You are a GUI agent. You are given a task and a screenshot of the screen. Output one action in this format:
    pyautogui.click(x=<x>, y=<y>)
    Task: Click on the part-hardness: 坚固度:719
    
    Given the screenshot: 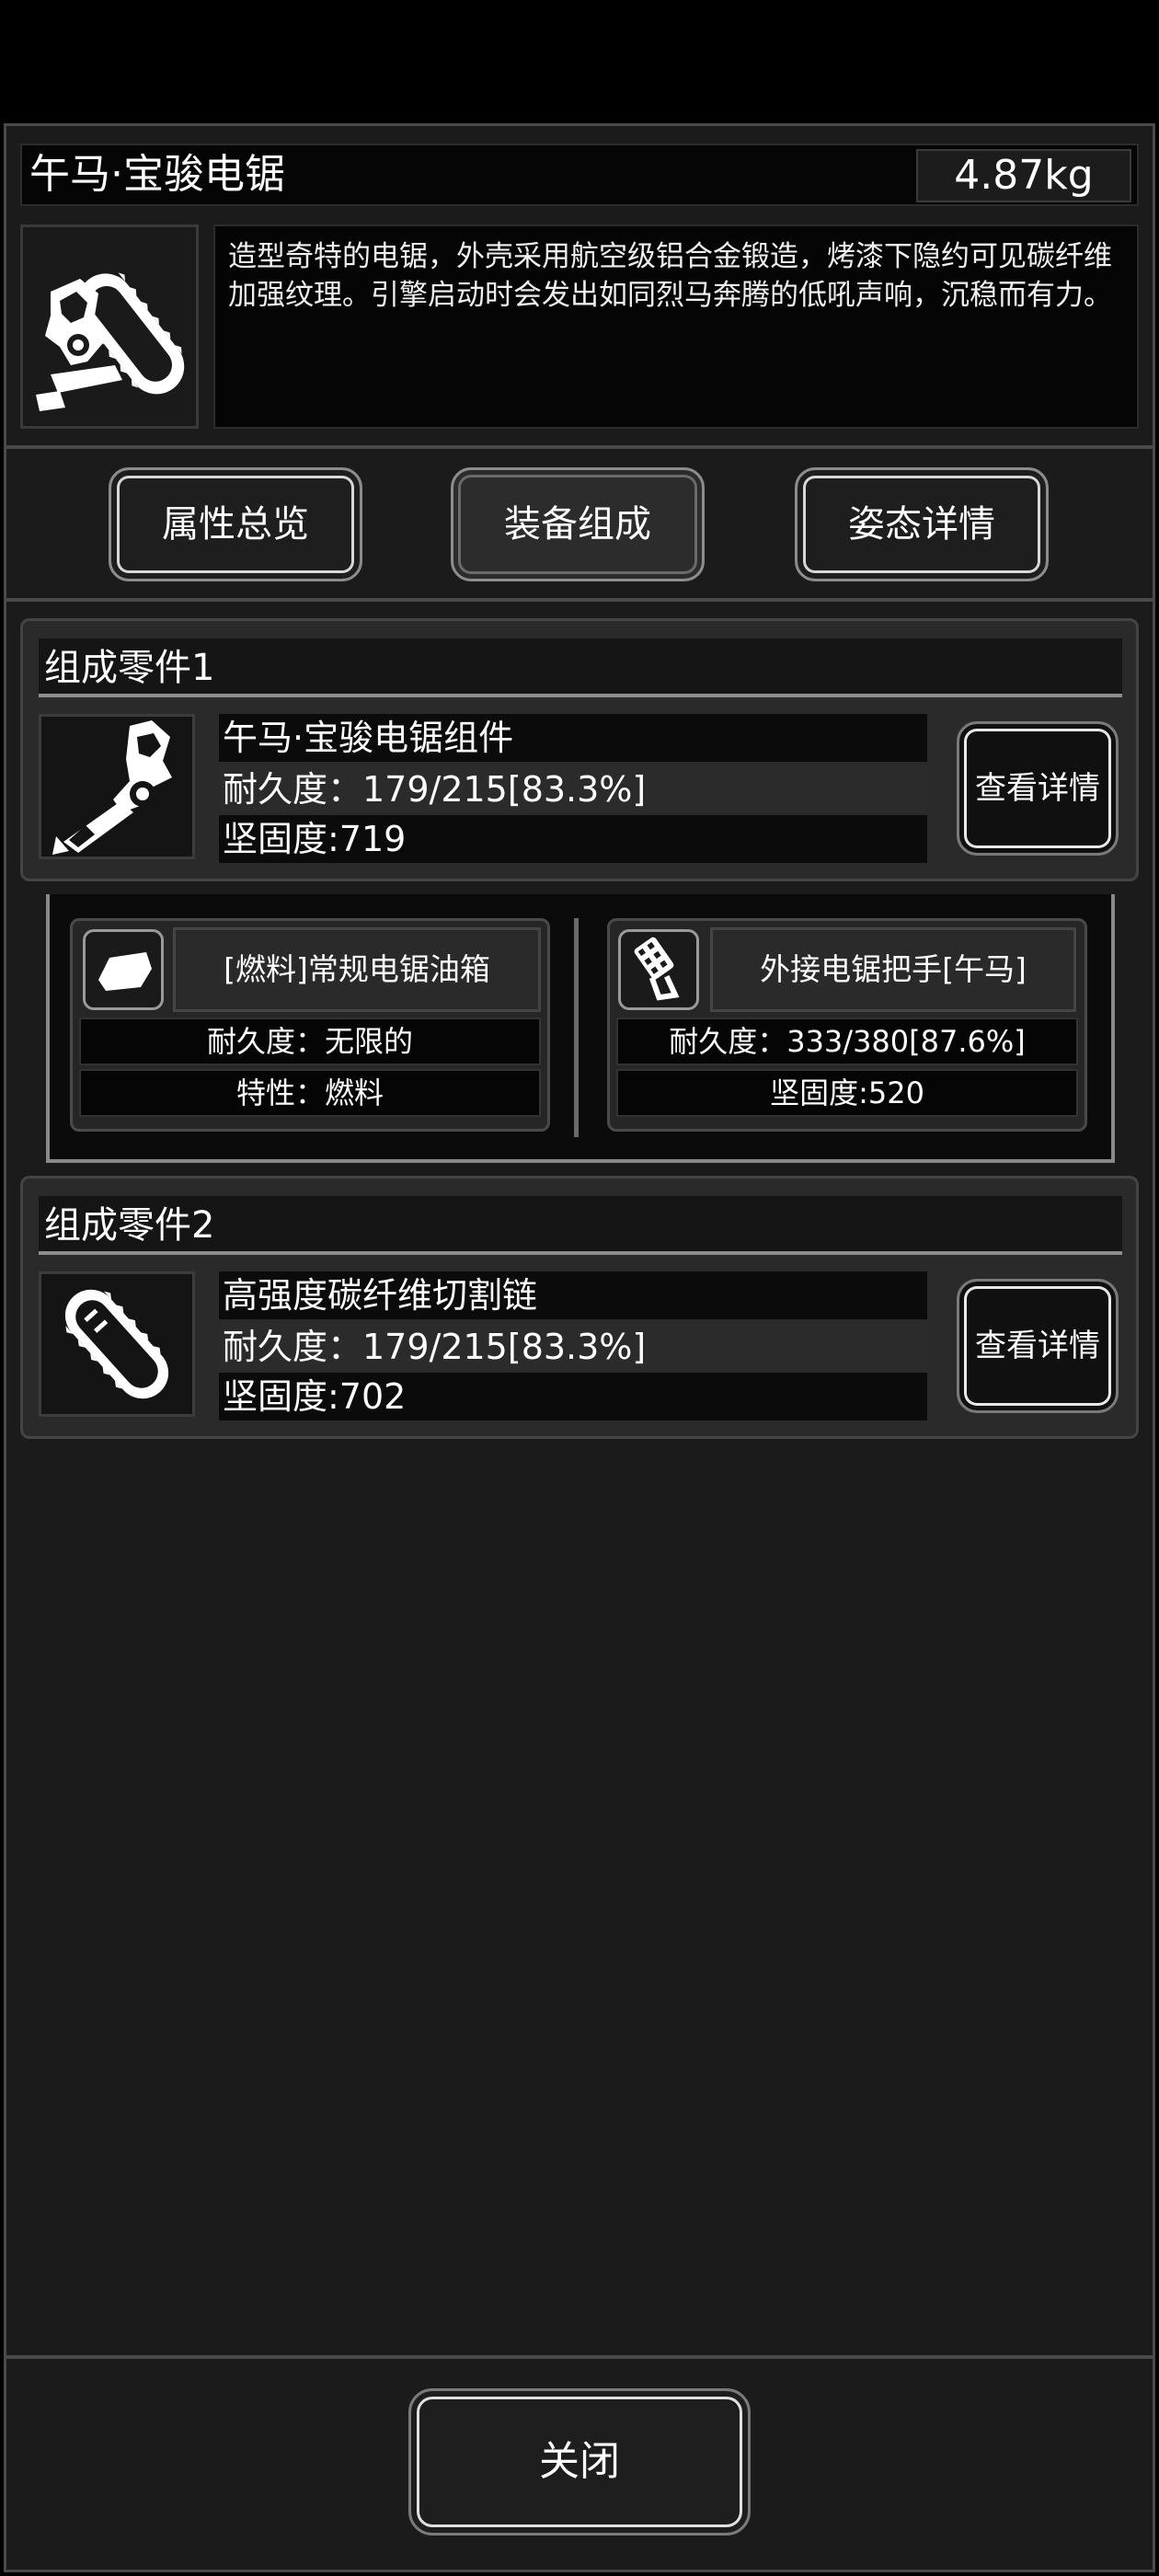 What is the action you would take?
    pyautogui.click(x=573, y=839)
    